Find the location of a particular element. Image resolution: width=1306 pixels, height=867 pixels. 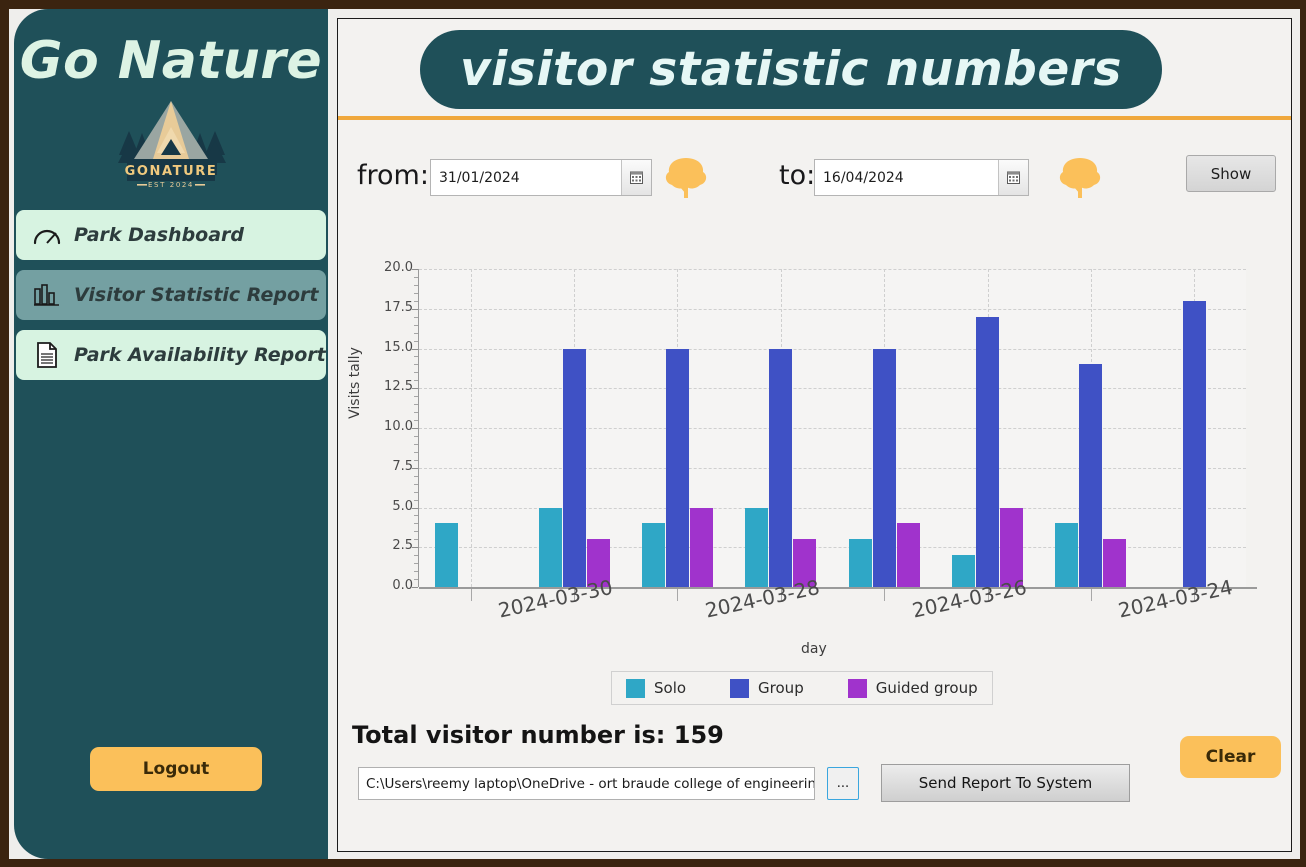

title-band: visitor statistic numbers is located at coordinates (814, 69).